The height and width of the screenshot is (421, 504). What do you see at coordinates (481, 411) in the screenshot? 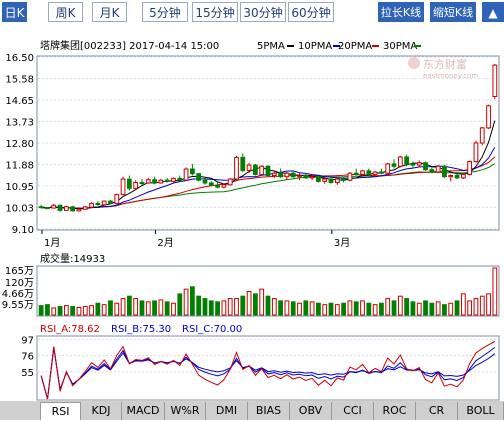
I see `tab-boll: BOLL` at bounding box center [481, 411].